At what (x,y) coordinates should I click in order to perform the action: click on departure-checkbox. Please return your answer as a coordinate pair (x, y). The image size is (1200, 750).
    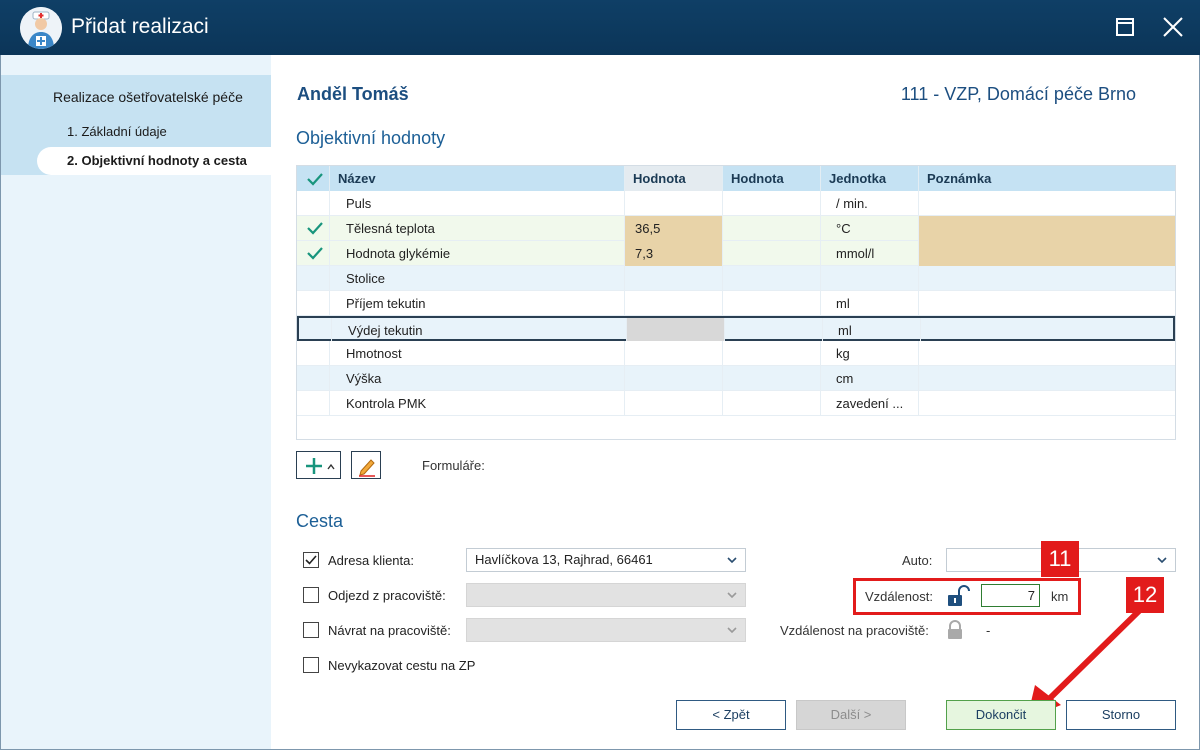
    Looking at the image, I should click on (311, 595).